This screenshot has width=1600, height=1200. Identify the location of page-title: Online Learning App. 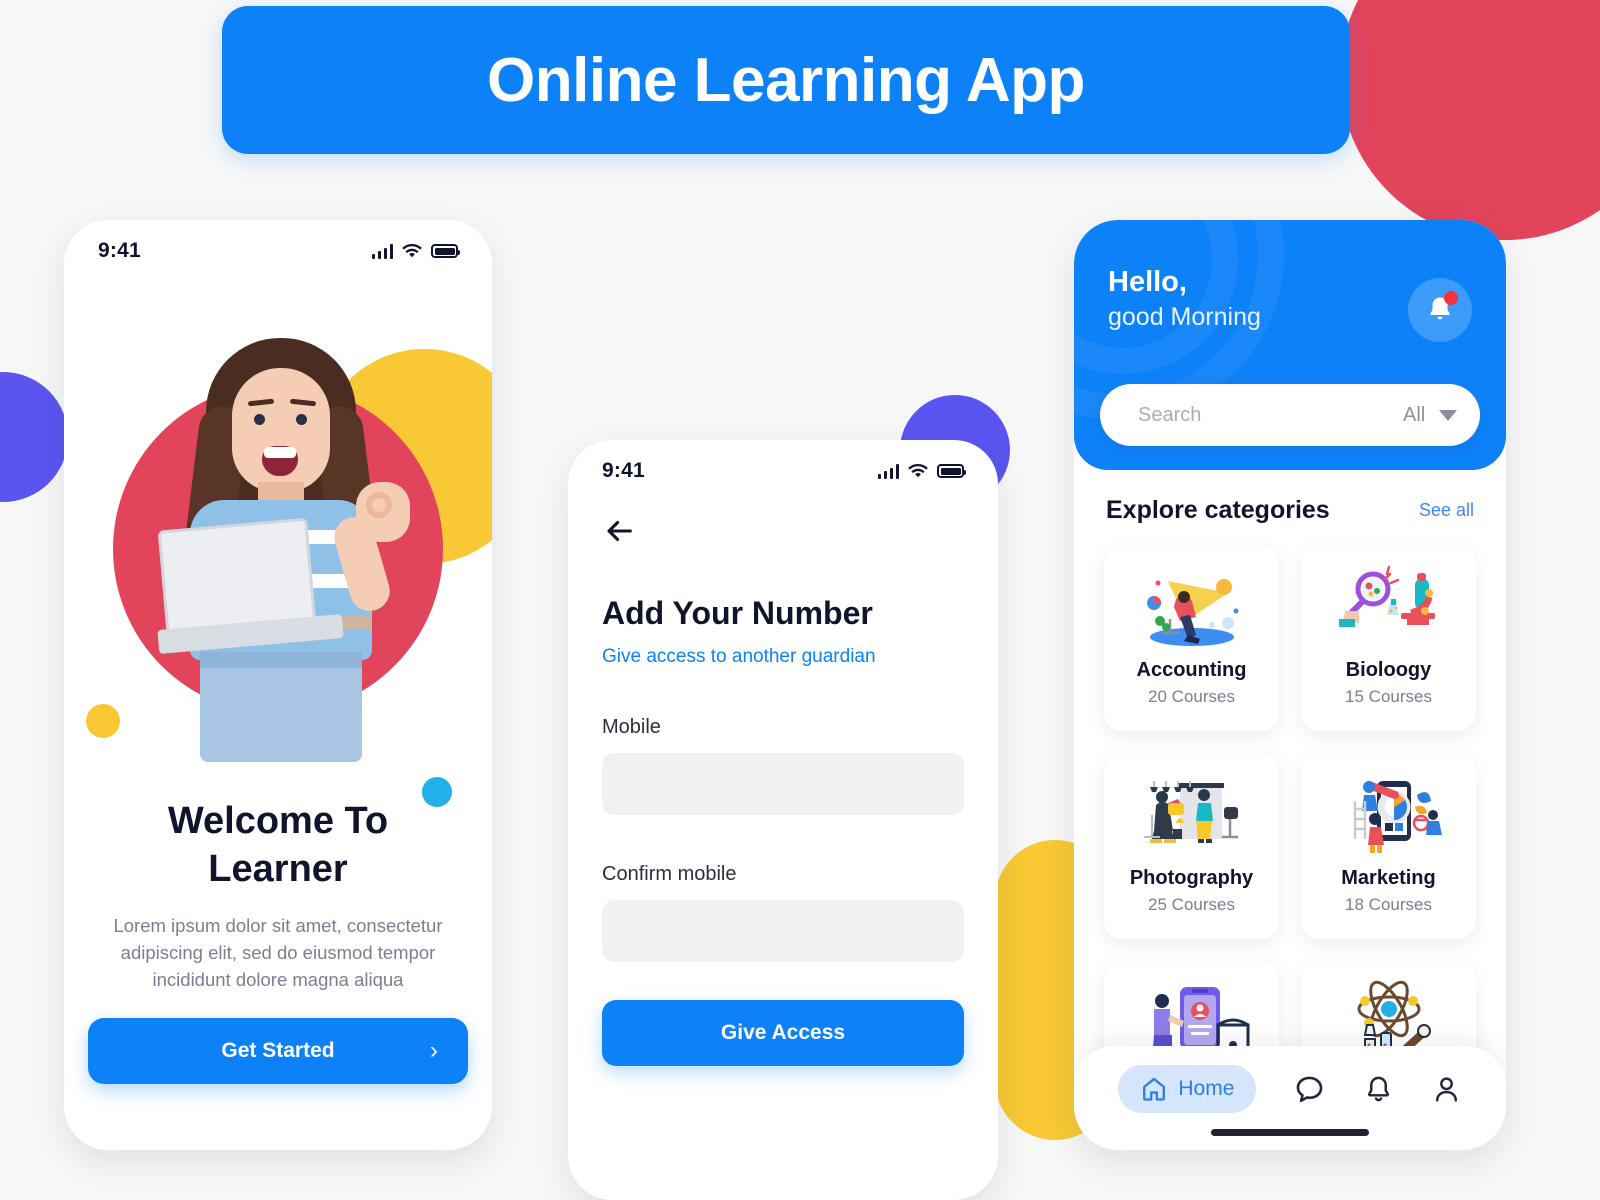
(786, 80).